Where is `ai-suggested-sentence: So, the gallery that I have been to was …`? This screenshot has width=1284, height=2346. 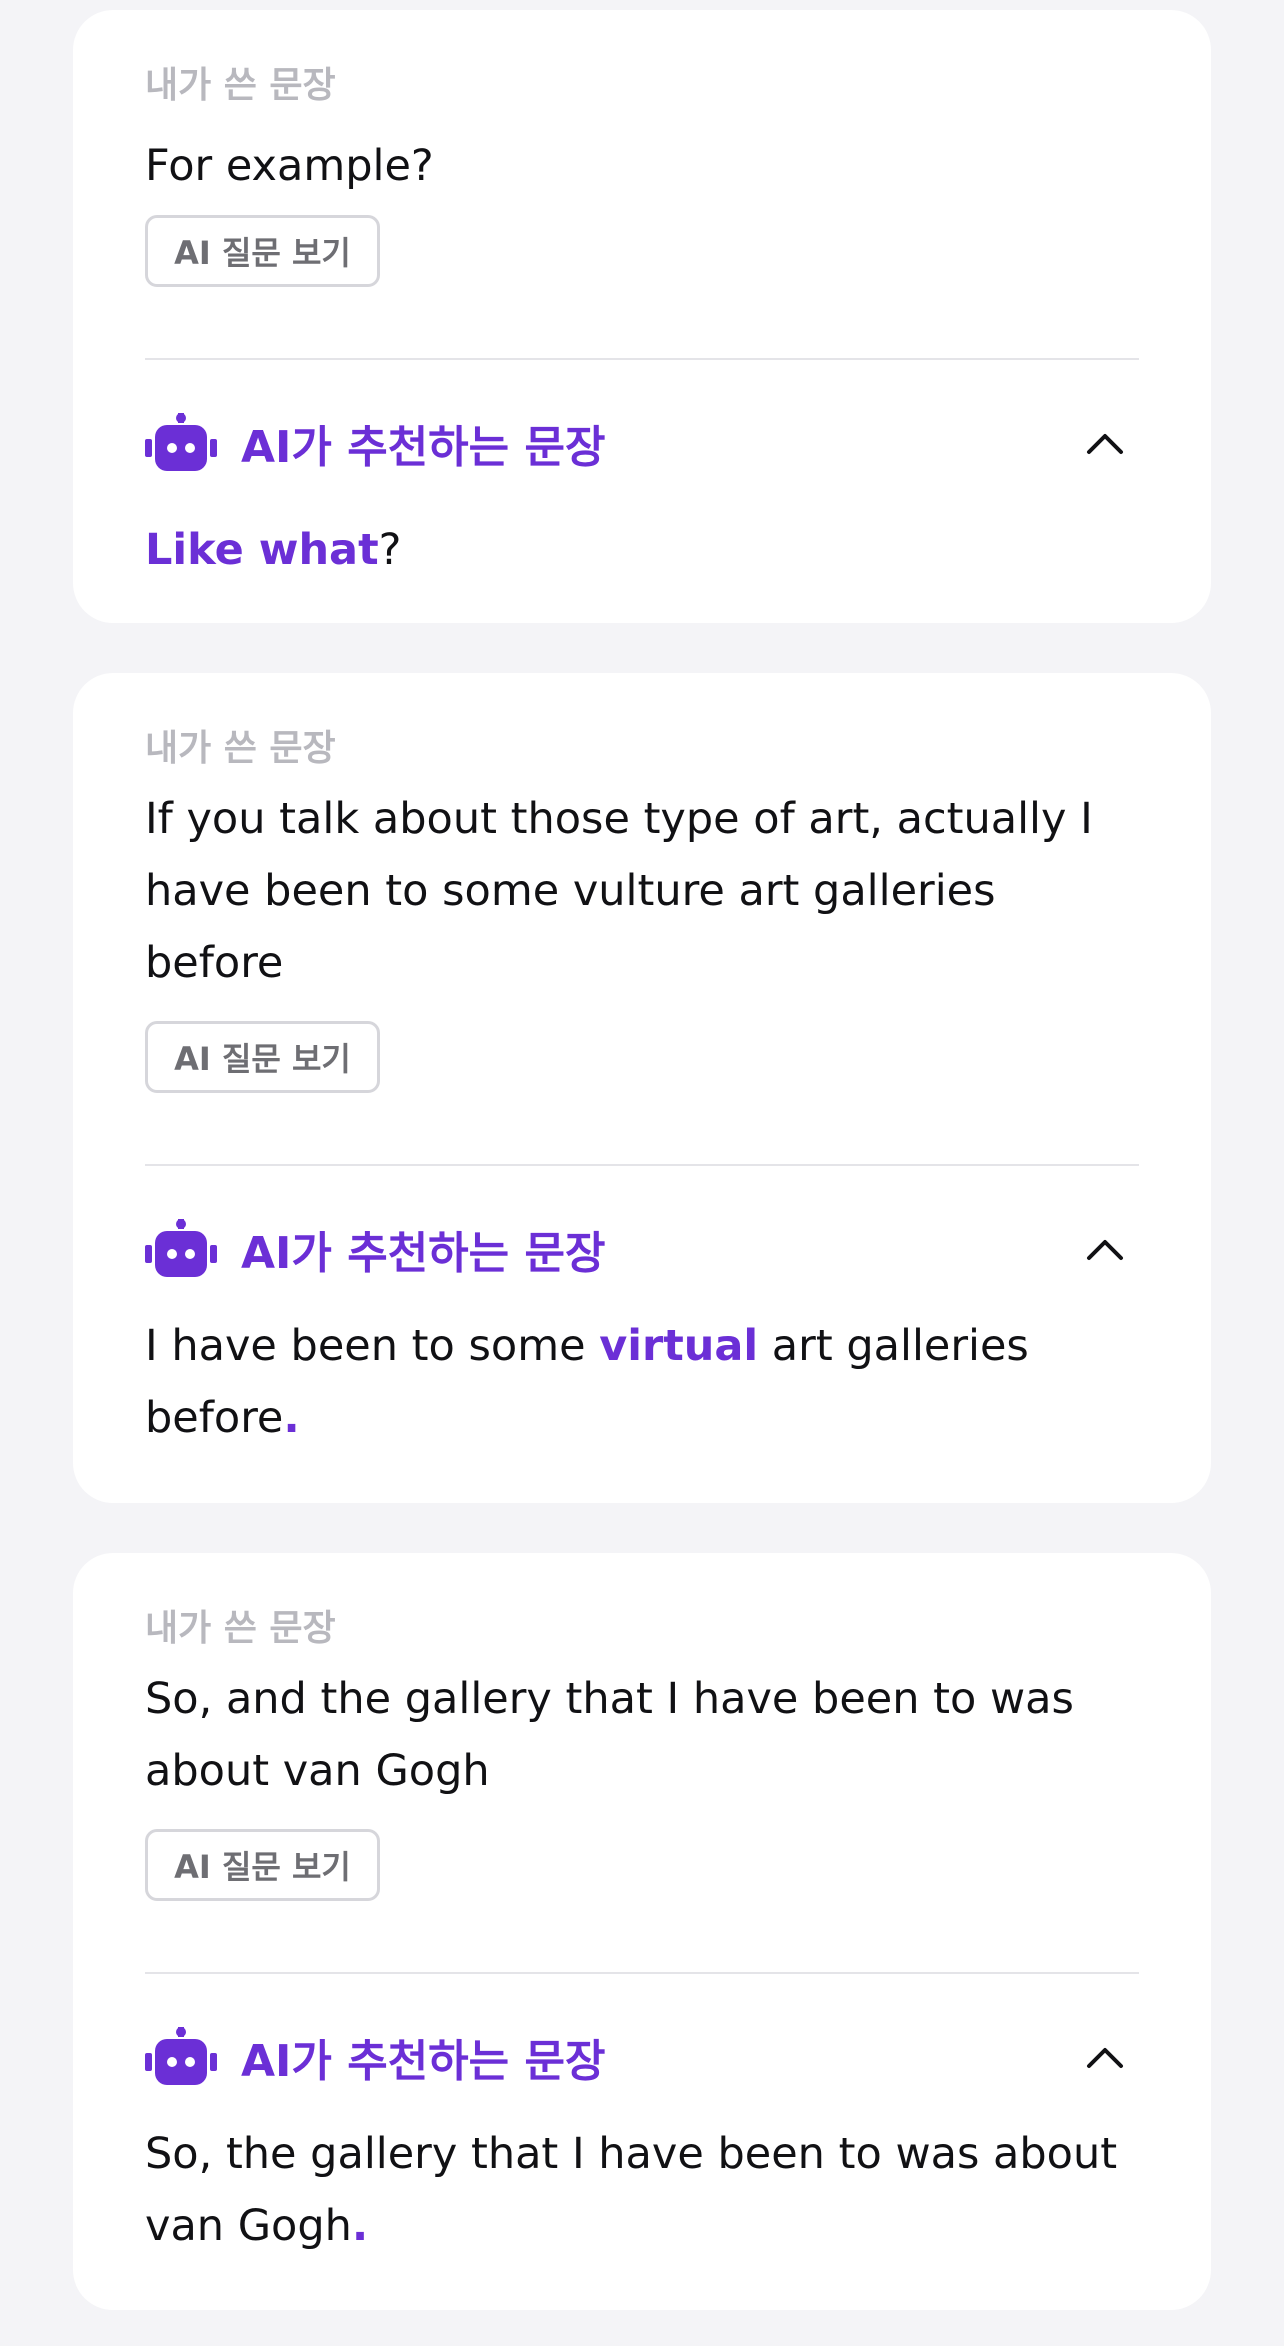 ai-suggested-sentence: So, the gallery that I have been to was … is located at coordinates (642, 2190).